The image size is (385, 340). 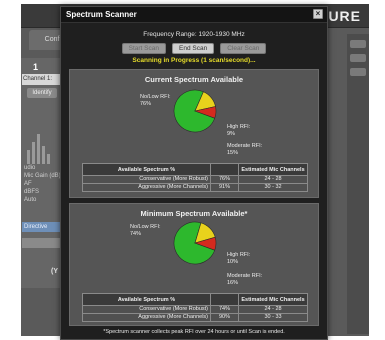 I want to click on table-row: Aggressive (More Channels) 91% 30 - 32, so click(x=195, y=187).